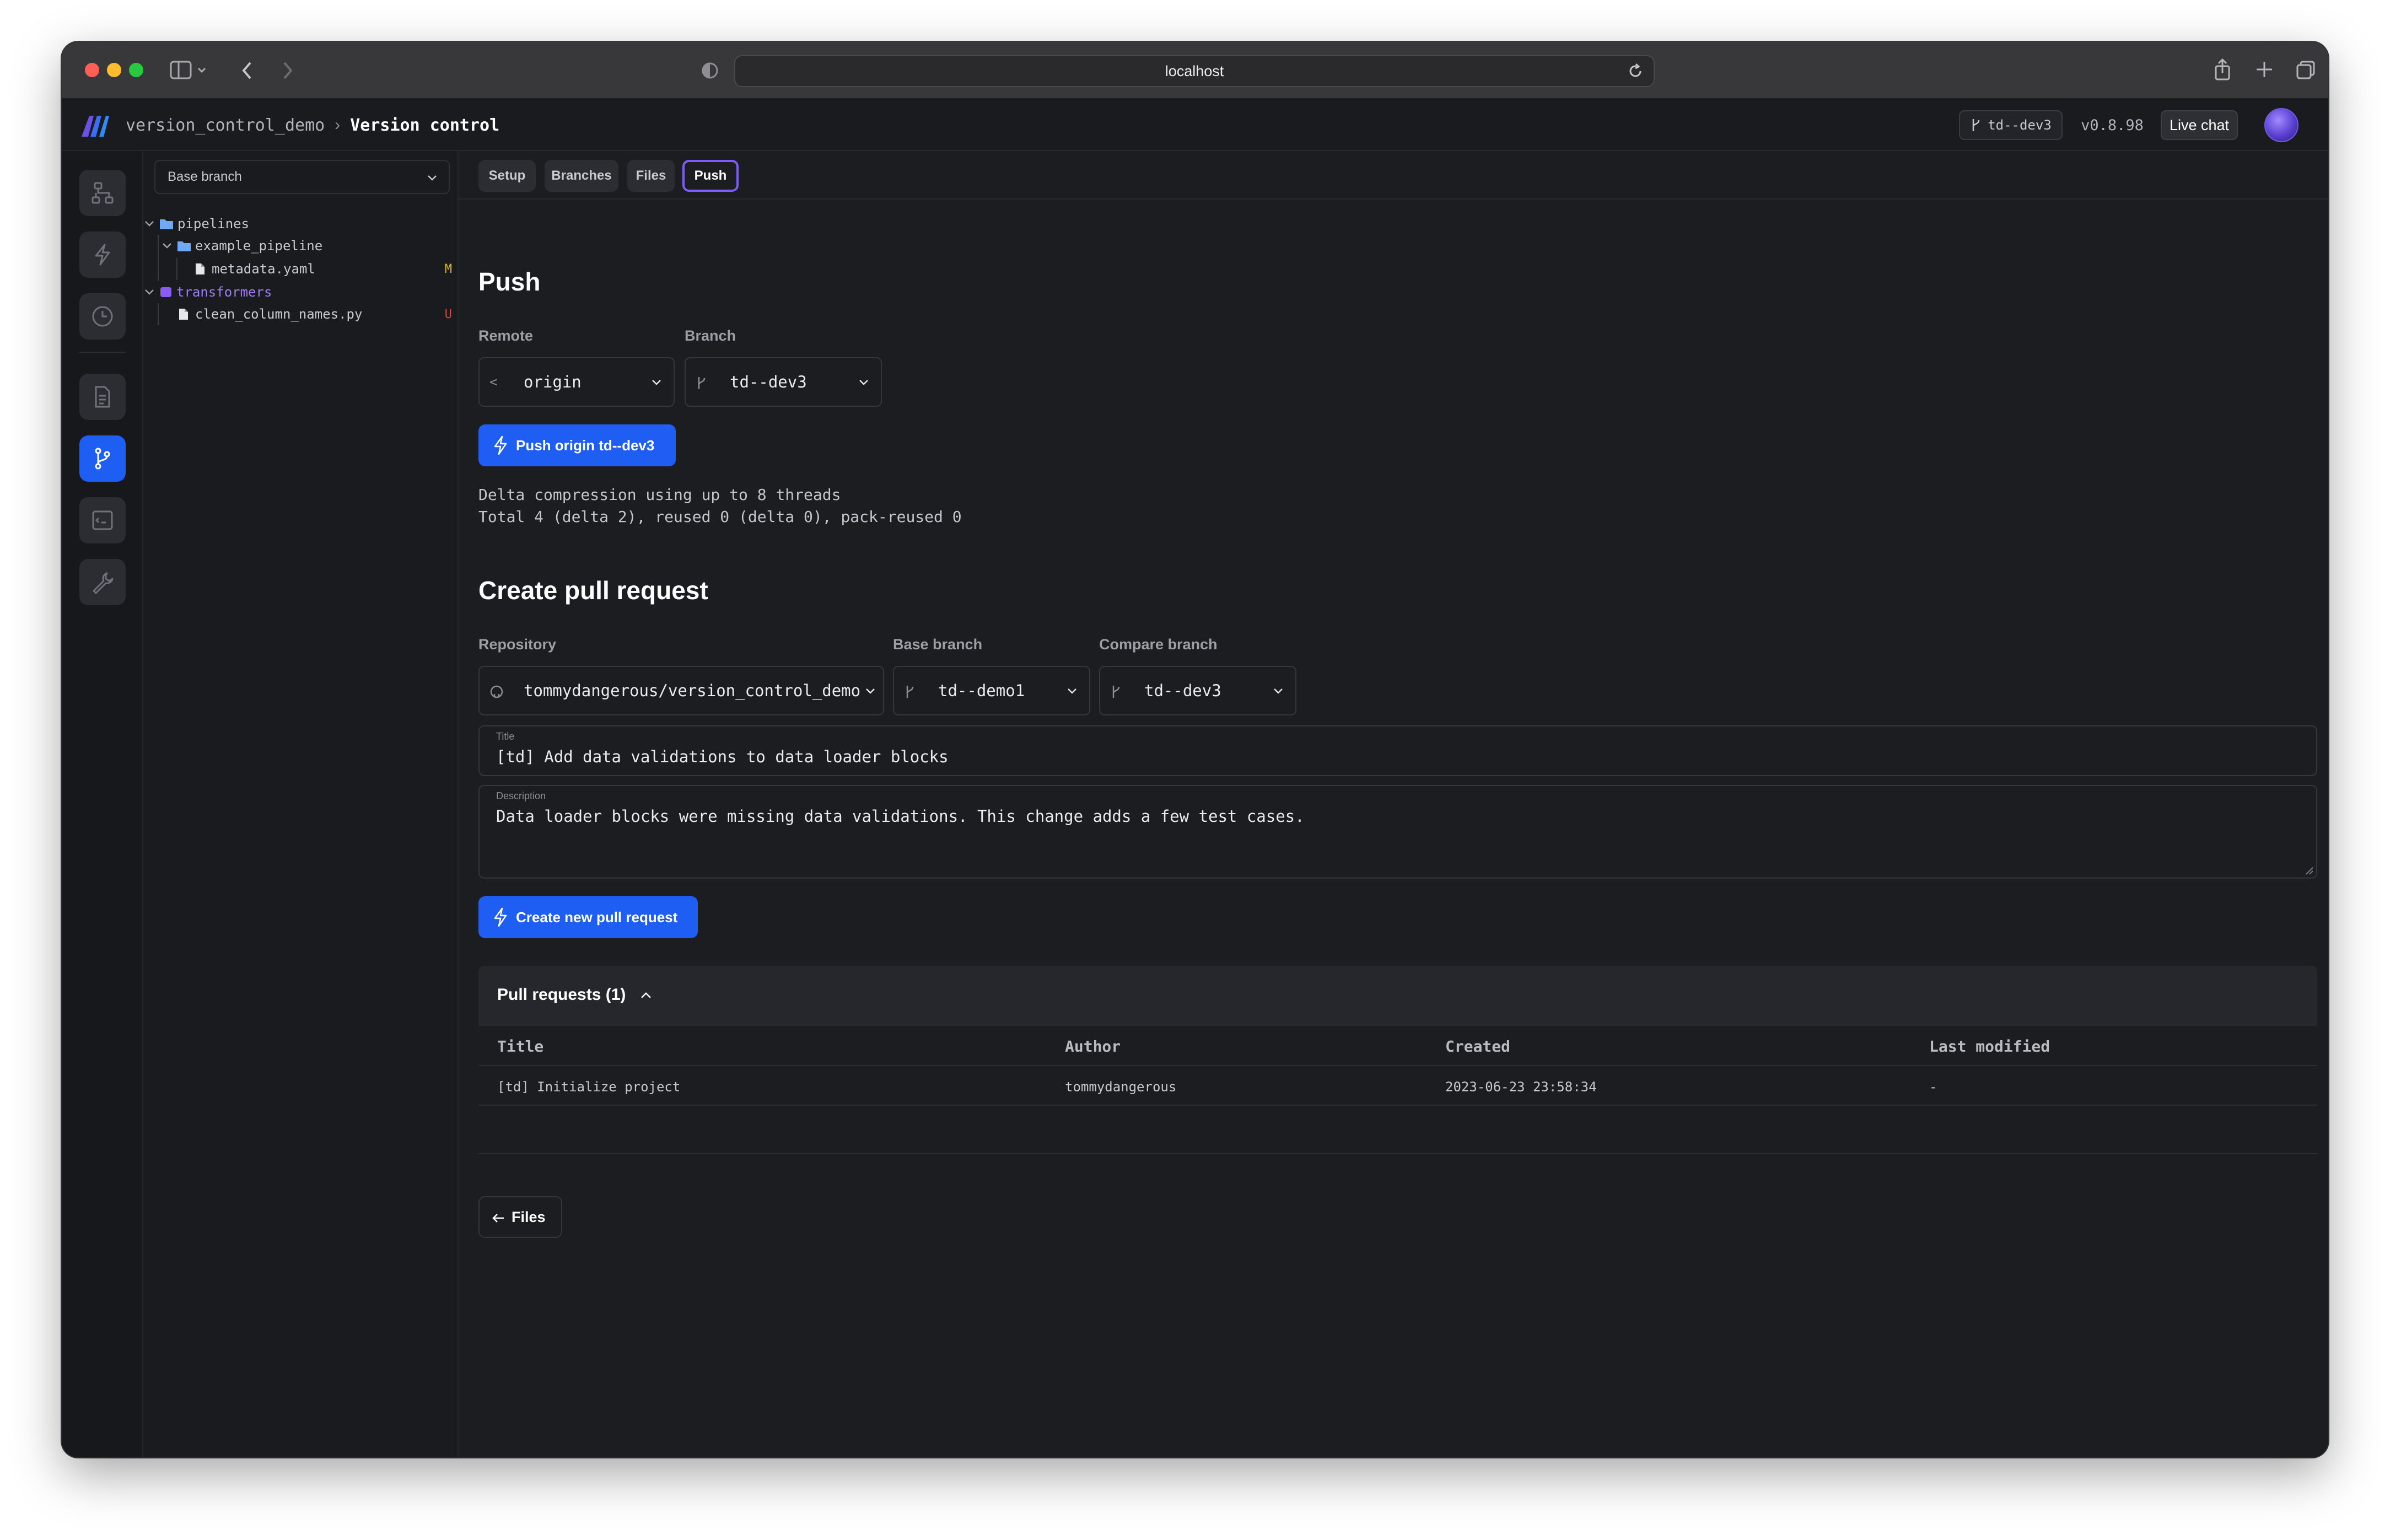  I want to click on browser-toolbar: localhost, so click(1195, 70).